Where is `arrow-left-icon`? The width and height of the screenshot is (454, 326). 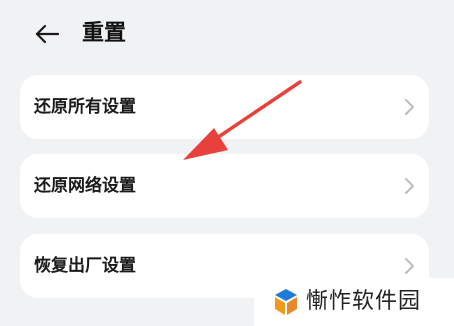 arrow-left-icon is located at coordinates (47, 34).